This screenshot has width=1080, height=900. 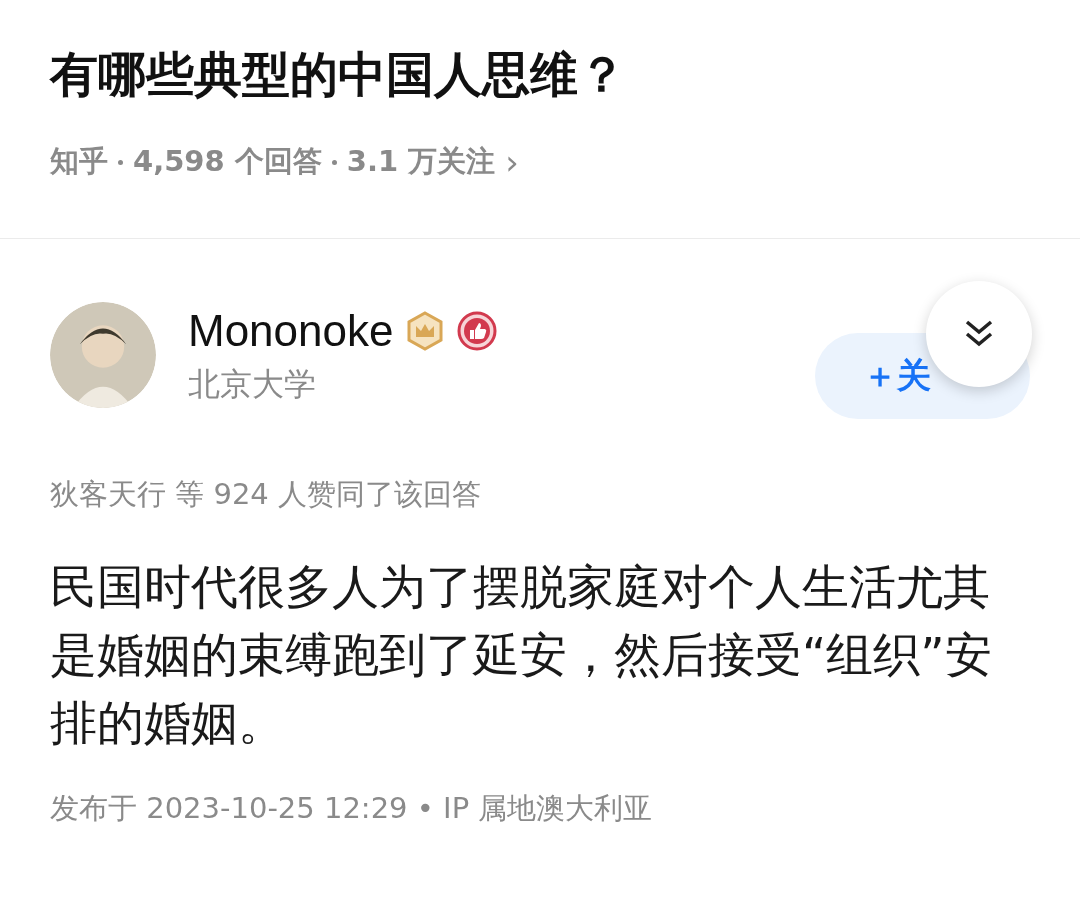 What do you see at coordinates (291, 331) in the screenshot?
I see `author-name: Mononoke` at bounding box center [291, 331].